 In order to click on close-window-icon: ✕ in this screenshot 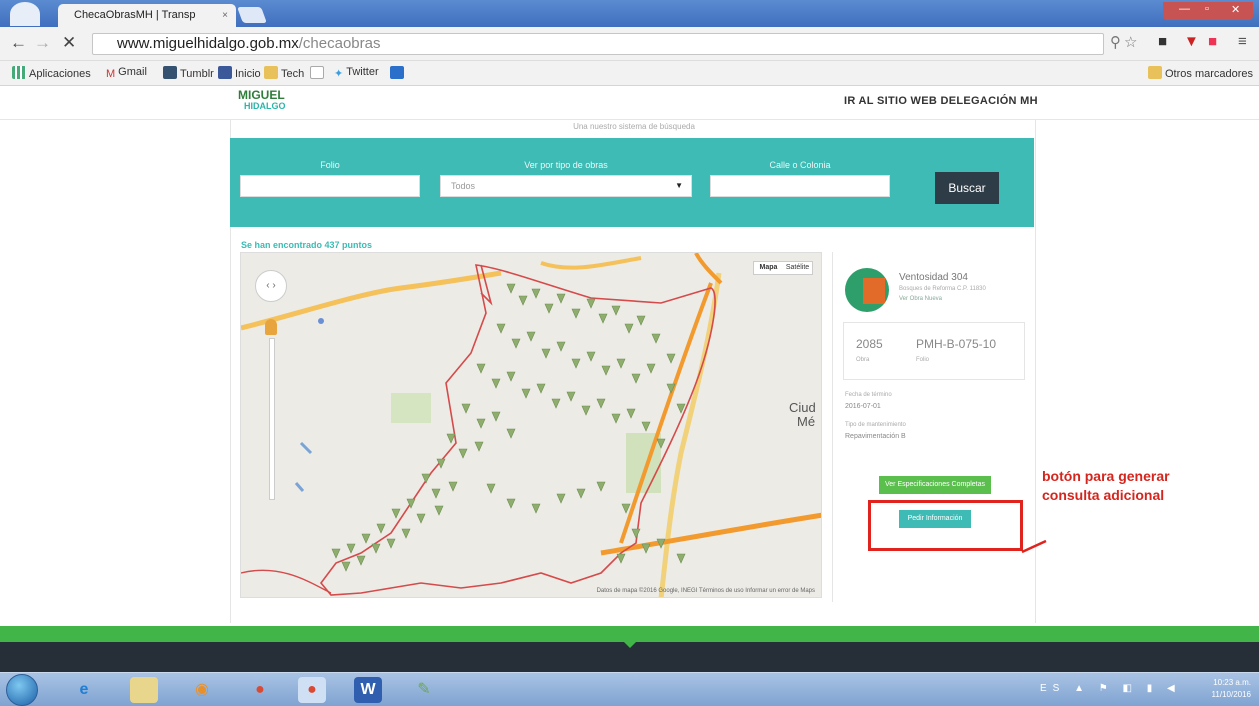, I will do `click(1235, 9)`.